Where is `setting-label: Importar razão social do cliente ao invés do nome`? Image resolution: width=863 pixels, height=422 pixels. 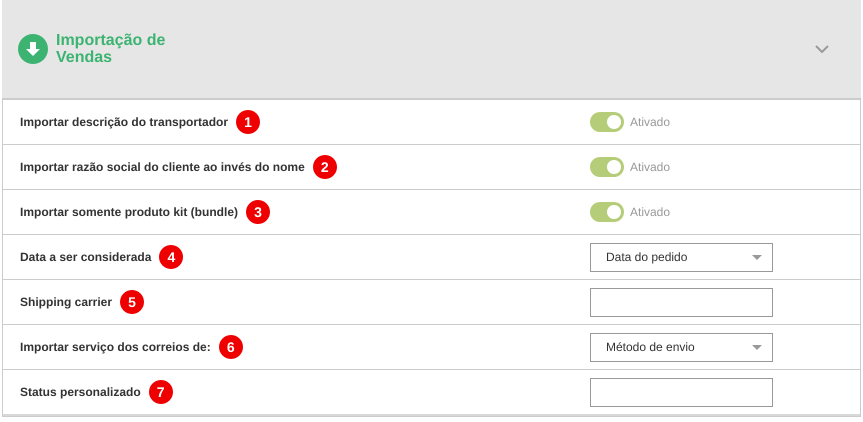
setting-label: Importar razão social do cliente ao invés do nome is located at coordinates (162, 167).